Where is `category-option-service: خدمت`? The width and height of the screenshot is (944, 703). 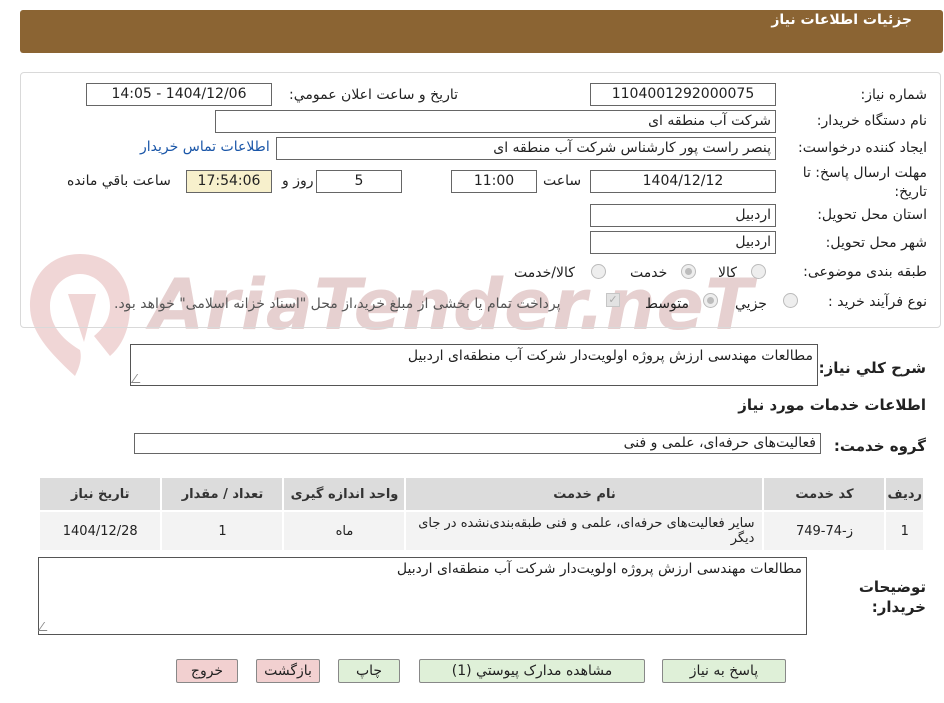
category-option-service: خدمت is located at coordinates (649, 273).